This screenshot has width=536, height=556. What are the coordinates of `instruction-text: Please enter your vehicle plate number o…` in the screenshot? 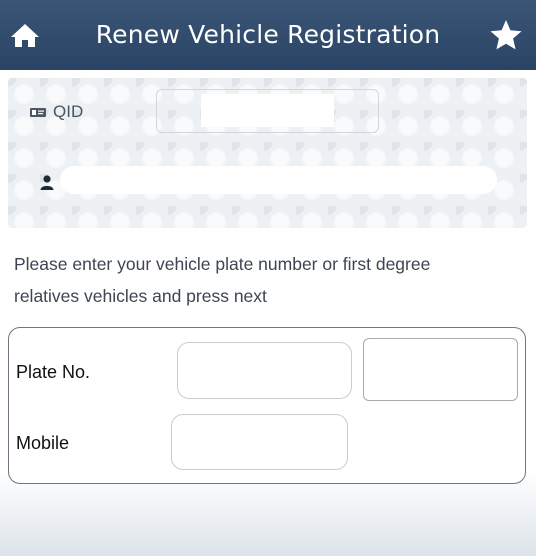 It's located at (264, 280).